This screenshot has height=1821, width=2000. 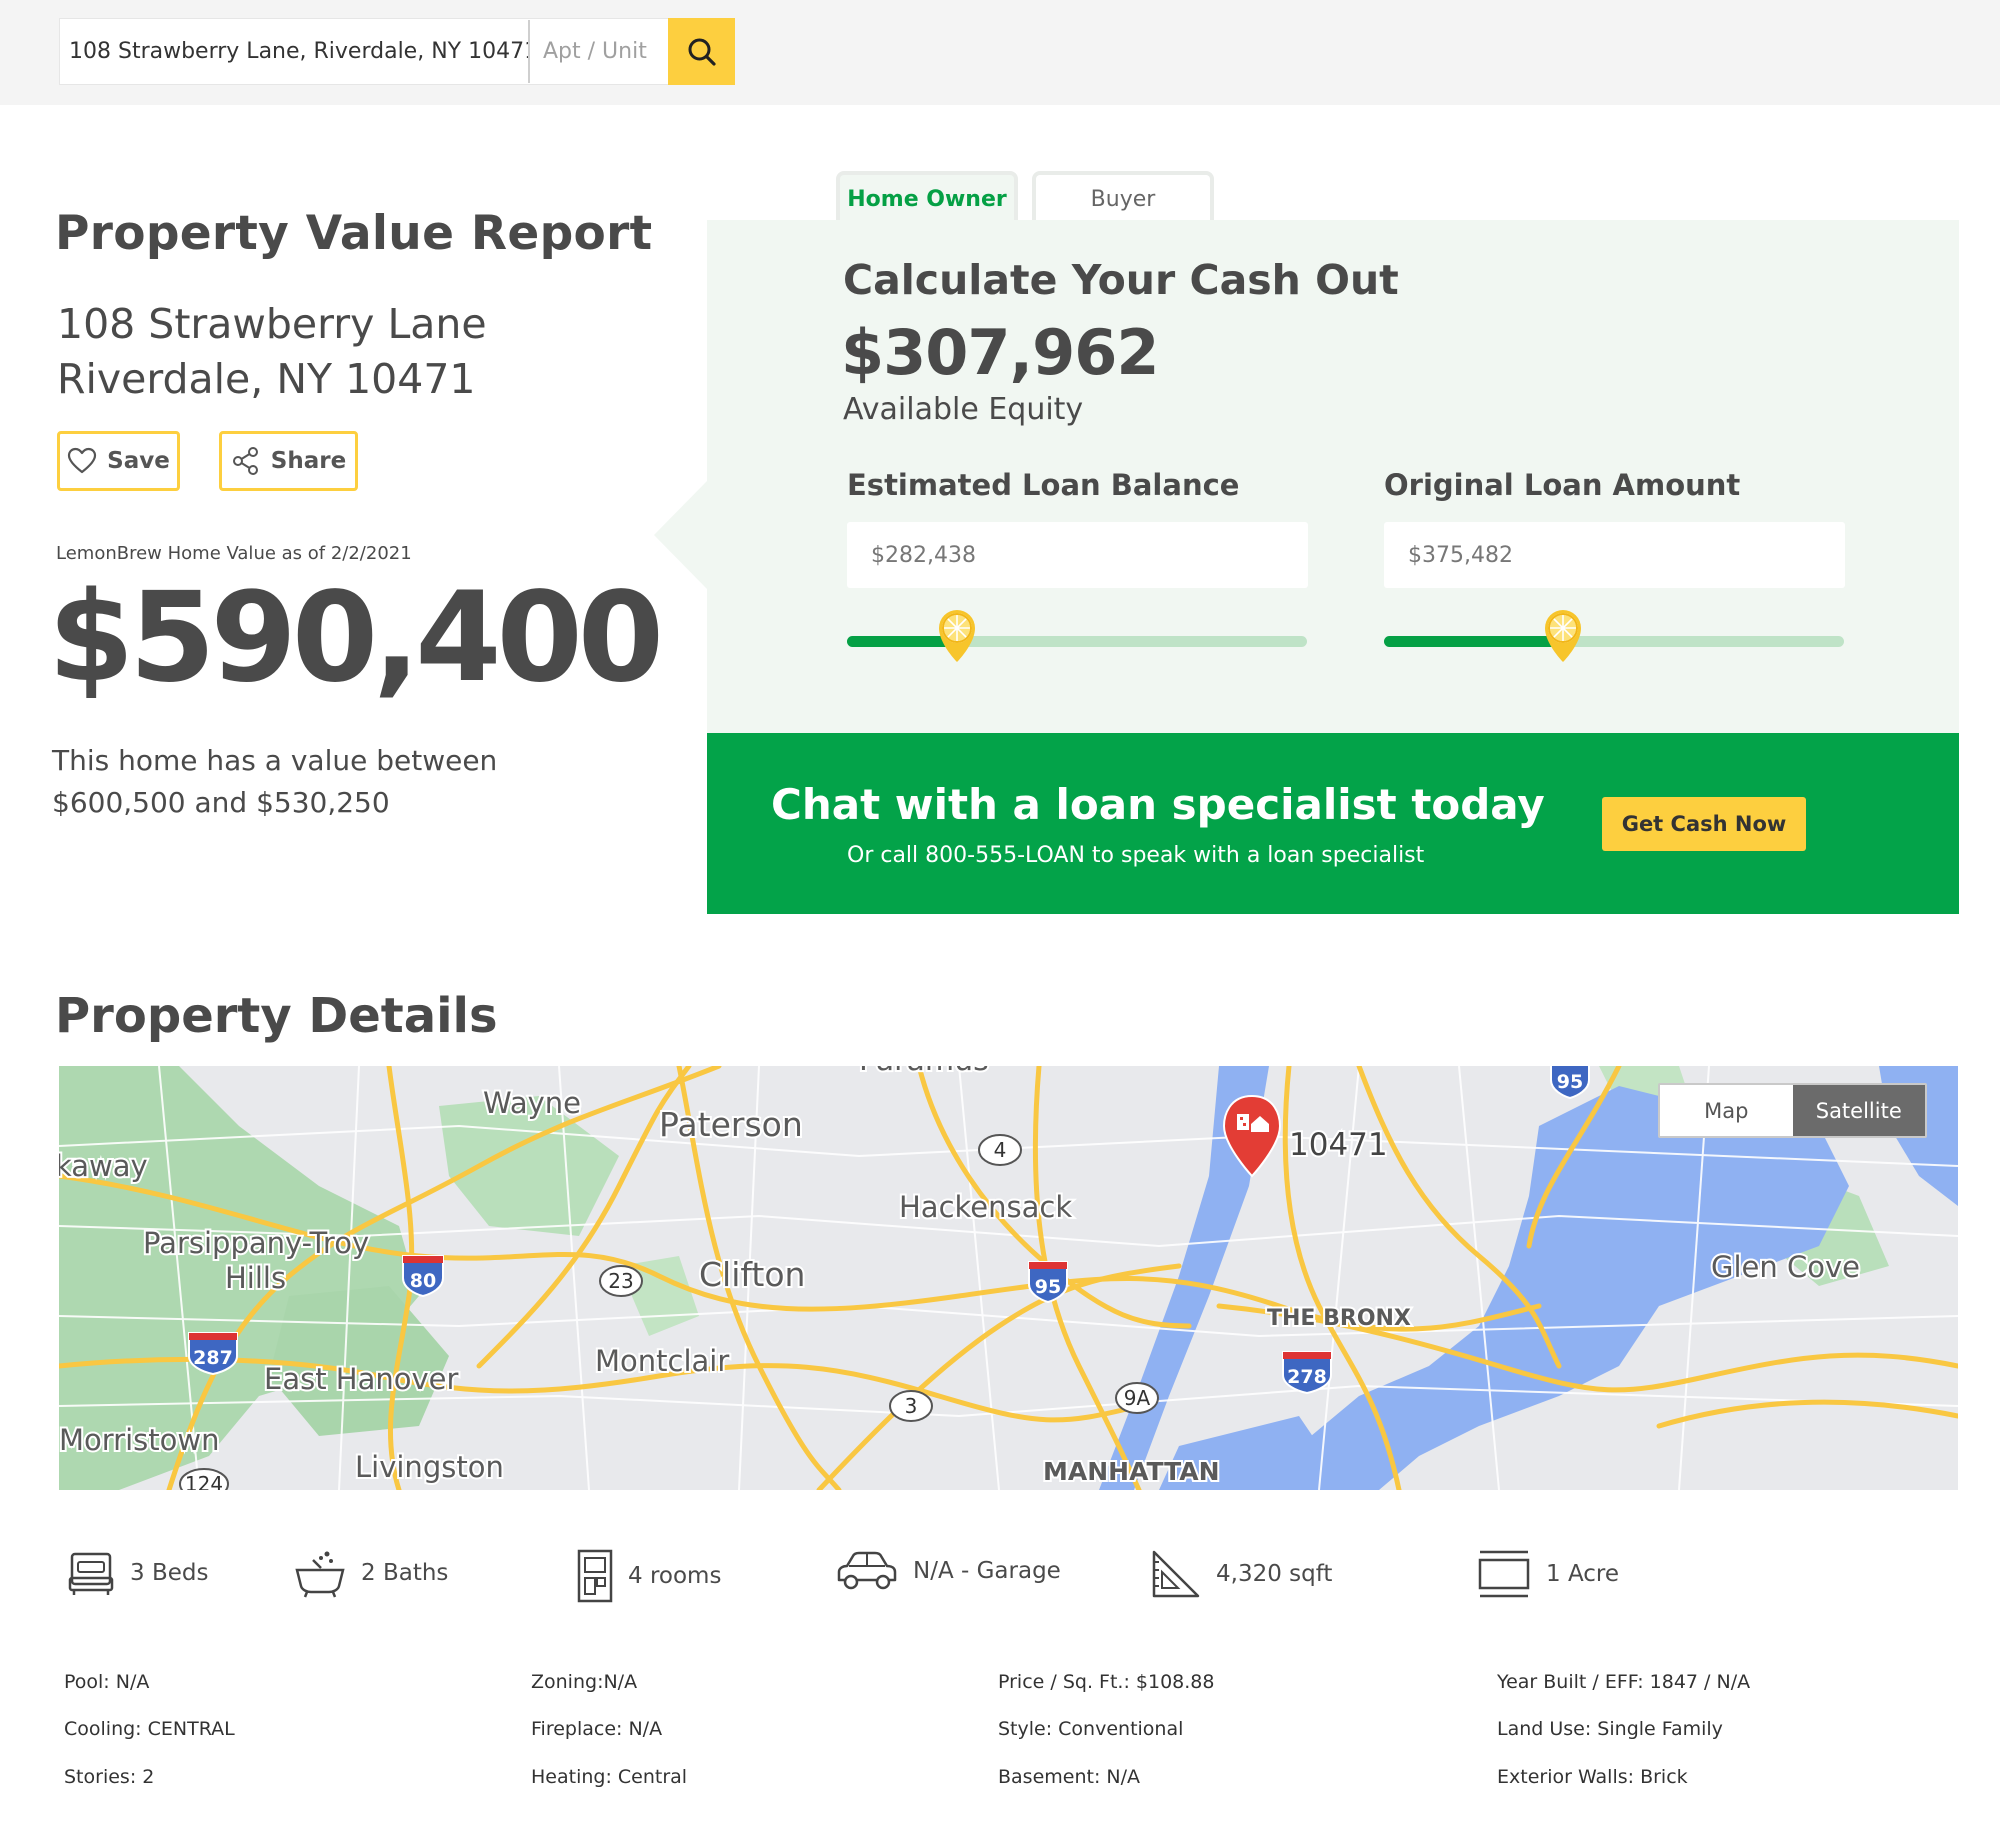 What do you see at coordinates (1106, 1682) in the screenshot?
I see `attr-price-sqft: Price / Sq. Ft.: $108.88` at bounding box center [1106, 1682].